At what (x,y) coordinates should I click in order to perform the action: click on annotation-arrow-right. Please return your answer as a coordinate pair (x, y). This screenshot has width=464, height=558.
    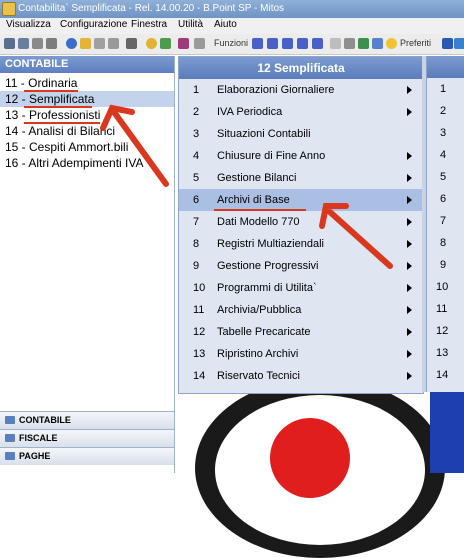
    Looking at the image, I should click on (360, 239).